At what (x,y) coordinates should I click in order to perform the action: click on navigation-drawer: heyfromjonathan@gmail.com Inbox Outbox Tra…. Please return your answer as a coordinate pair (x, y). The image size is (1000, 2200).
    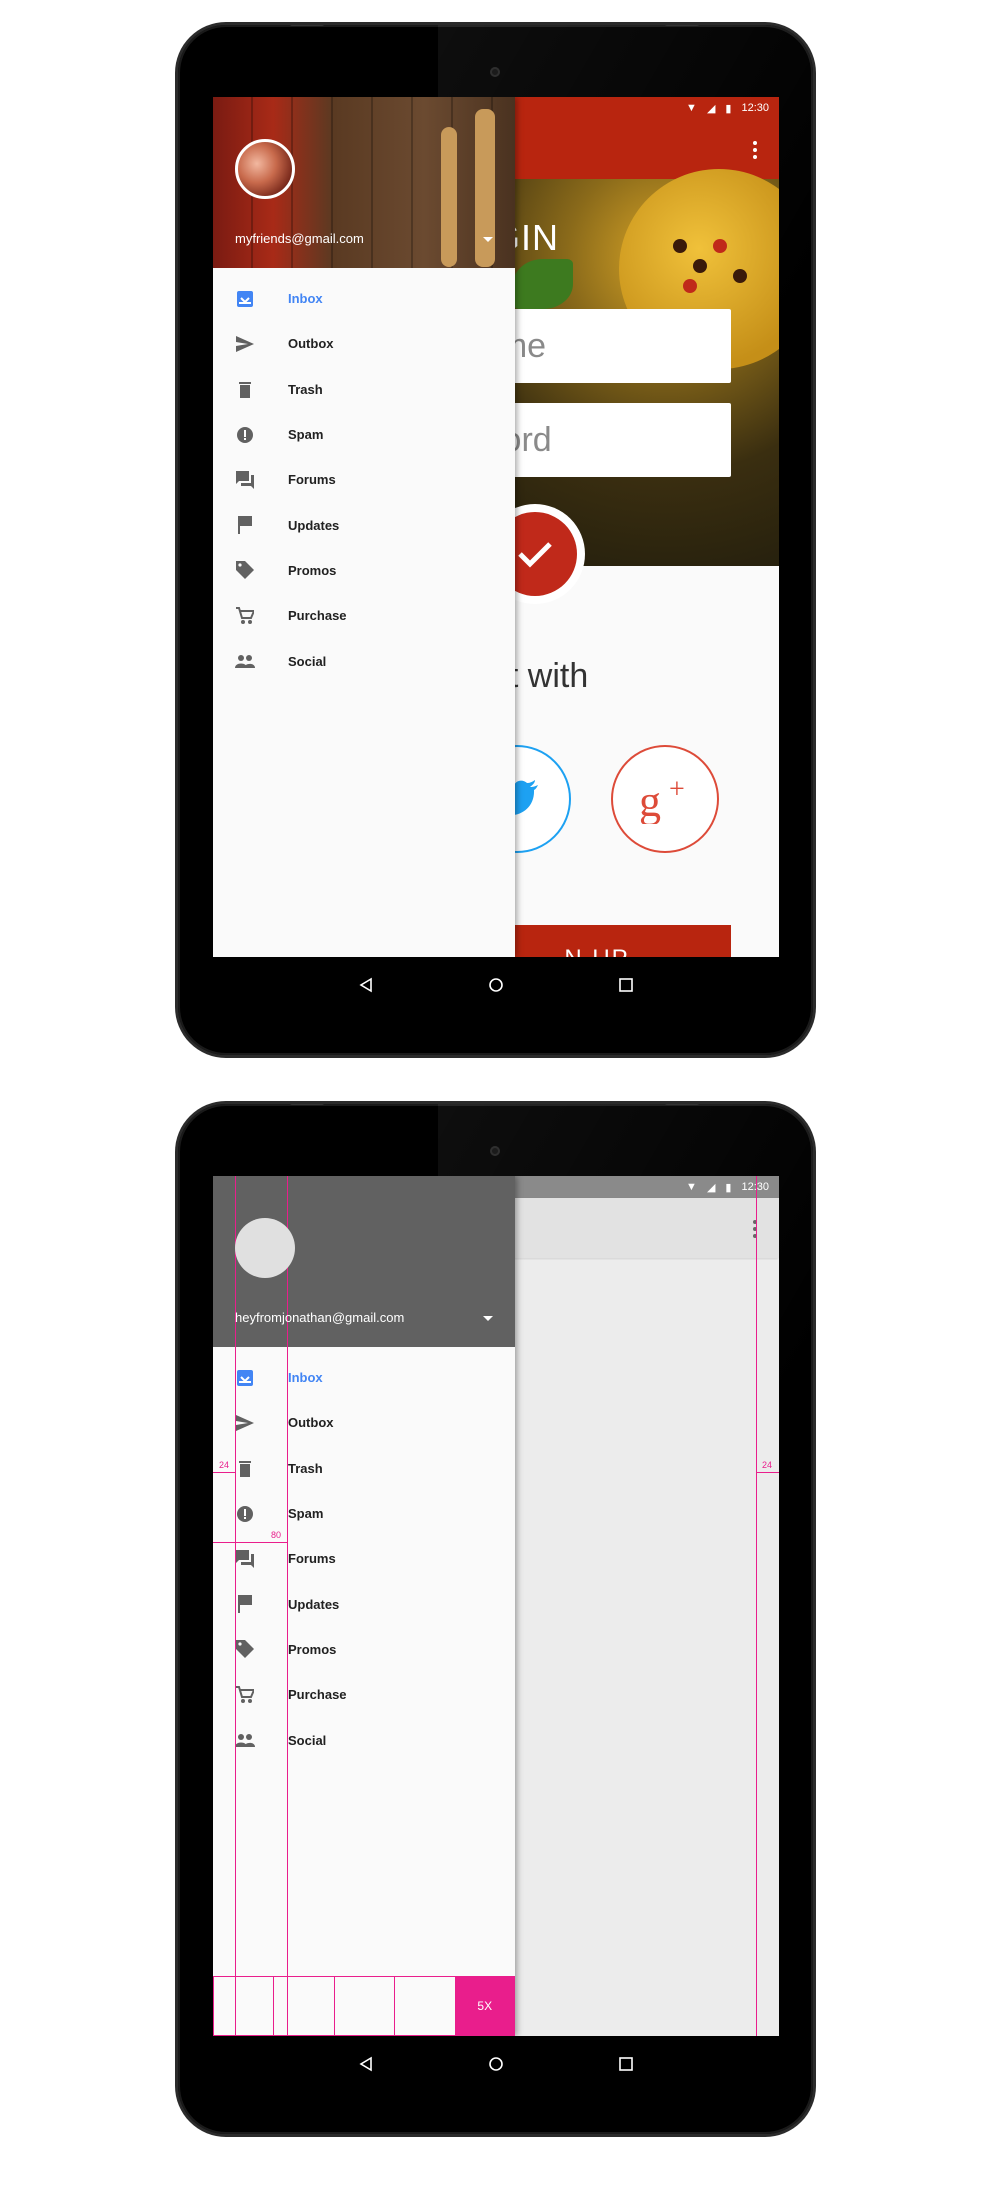
    Looking at the image, I should click on (364, 1606).